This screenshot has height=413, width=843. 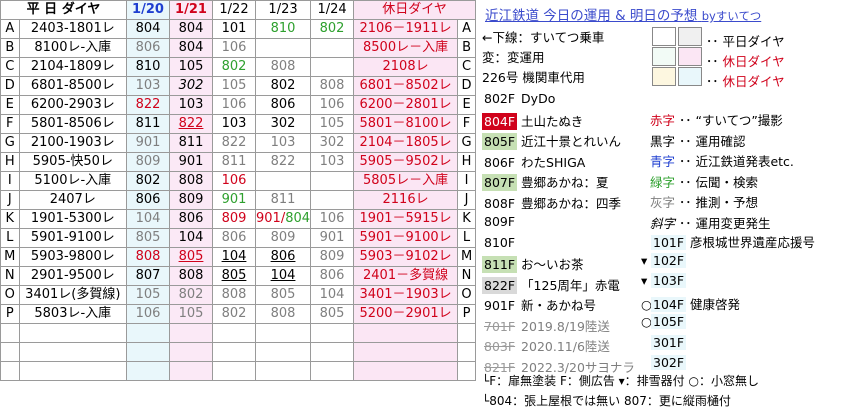 What do you see at coordinates (73, 295) in the screenshot?
I see `weekday-diagram: 3401レ(多賀線)` at bounding box center [73, 295].